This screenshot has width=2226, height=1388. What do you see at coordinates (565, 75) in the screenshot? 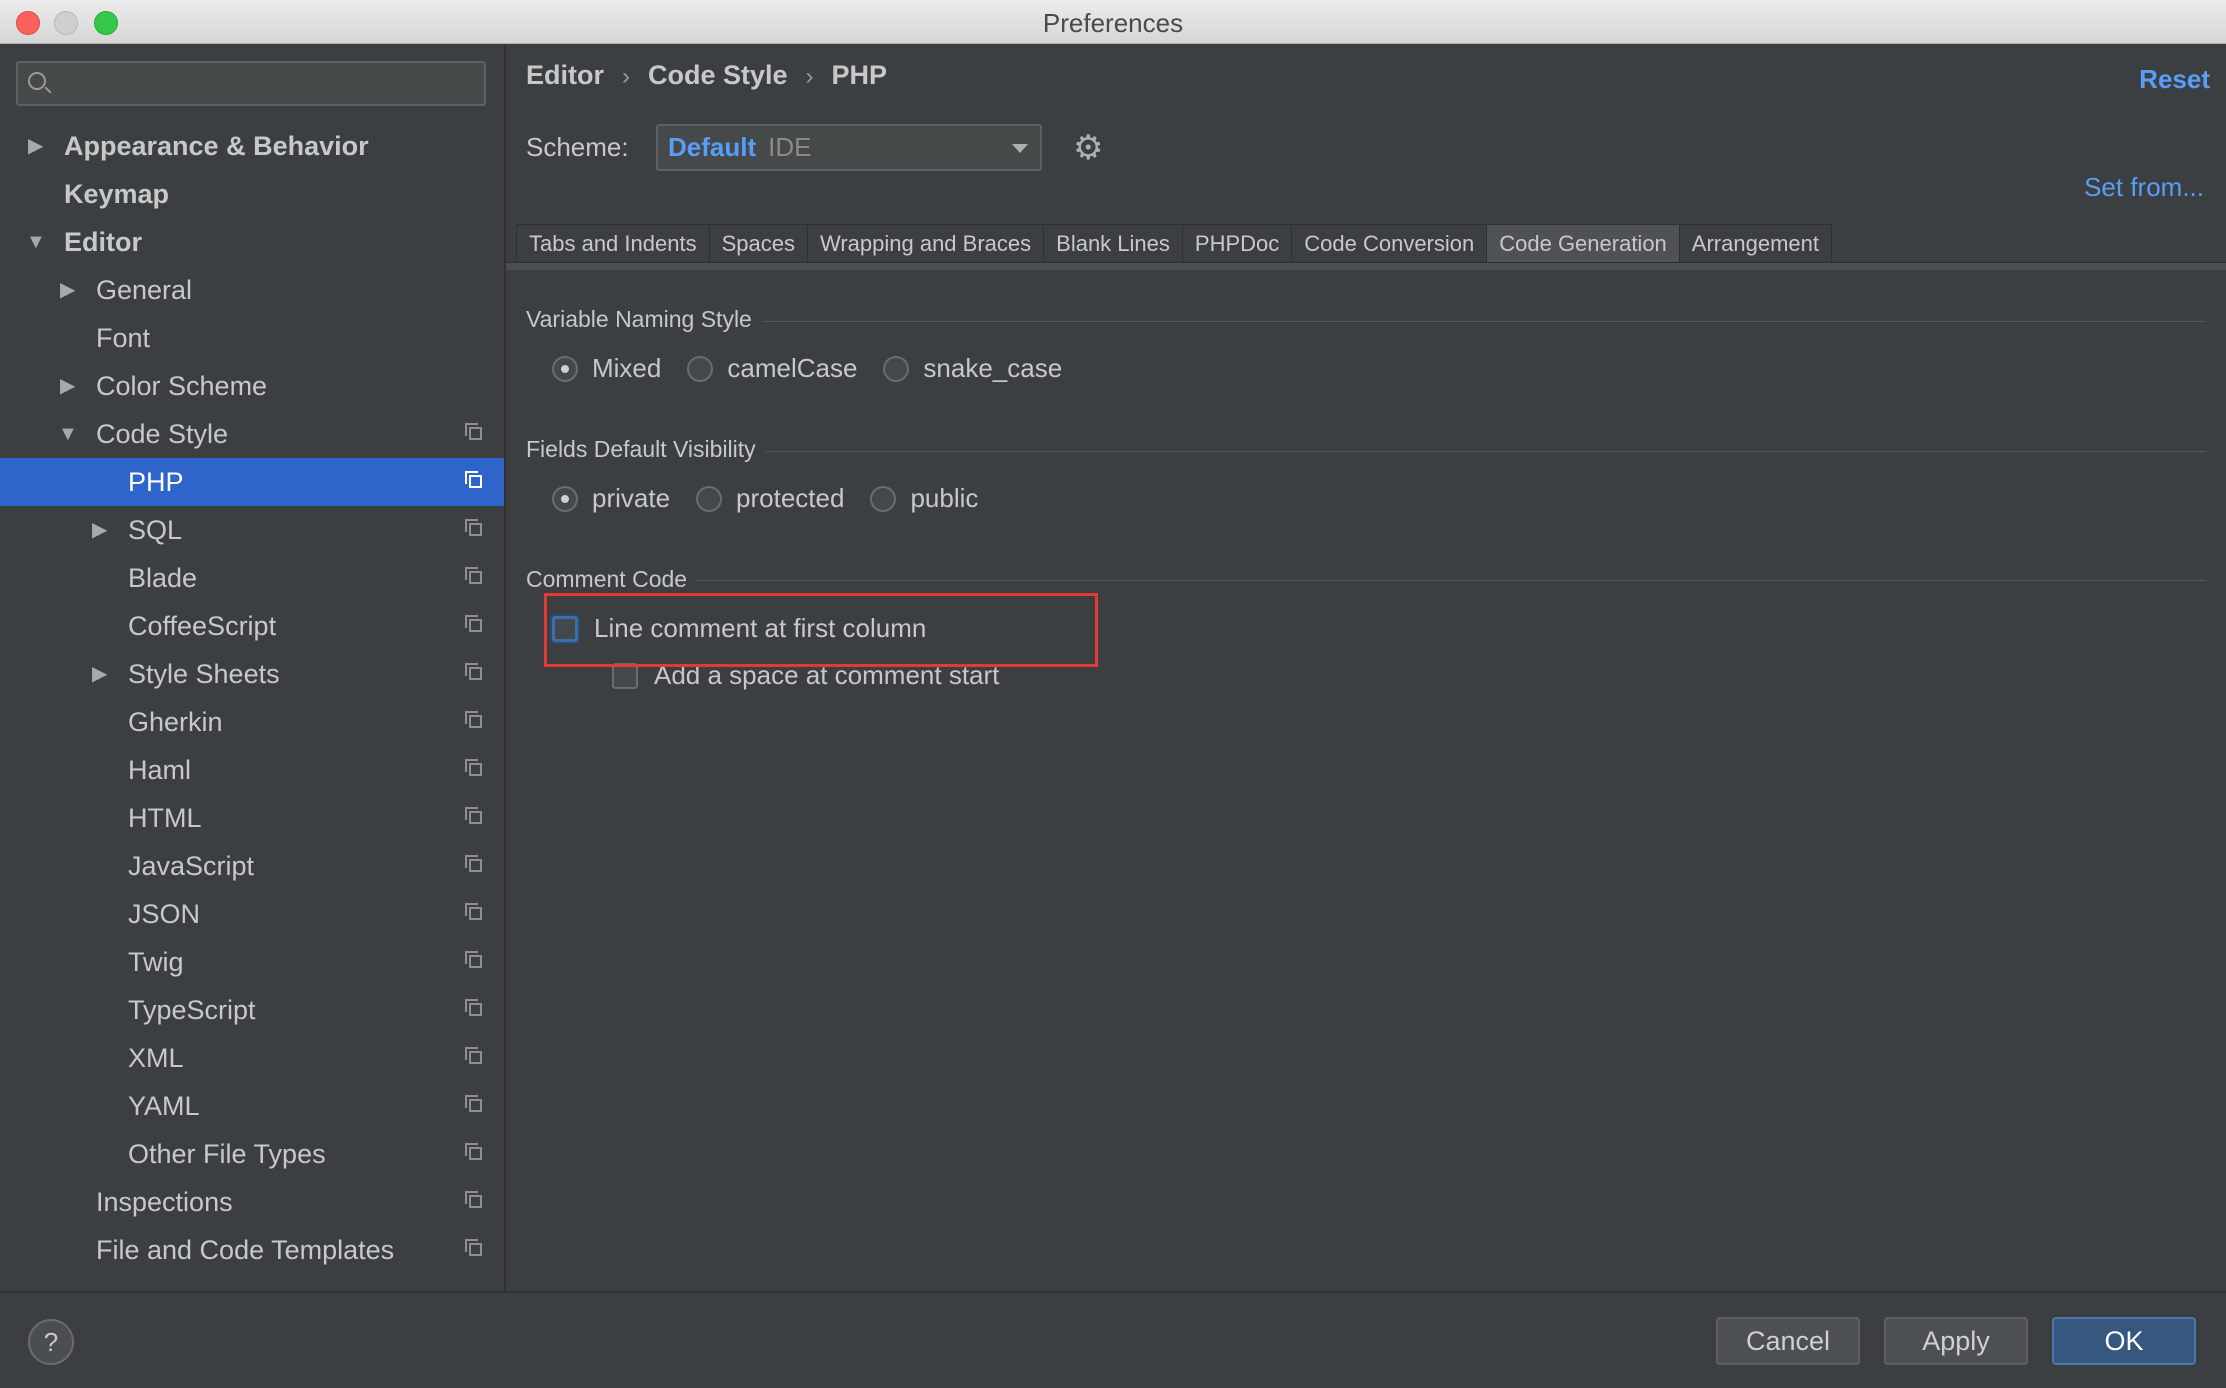
I see `breadcrumb-item: Editor` at bounding box center [565, 75].